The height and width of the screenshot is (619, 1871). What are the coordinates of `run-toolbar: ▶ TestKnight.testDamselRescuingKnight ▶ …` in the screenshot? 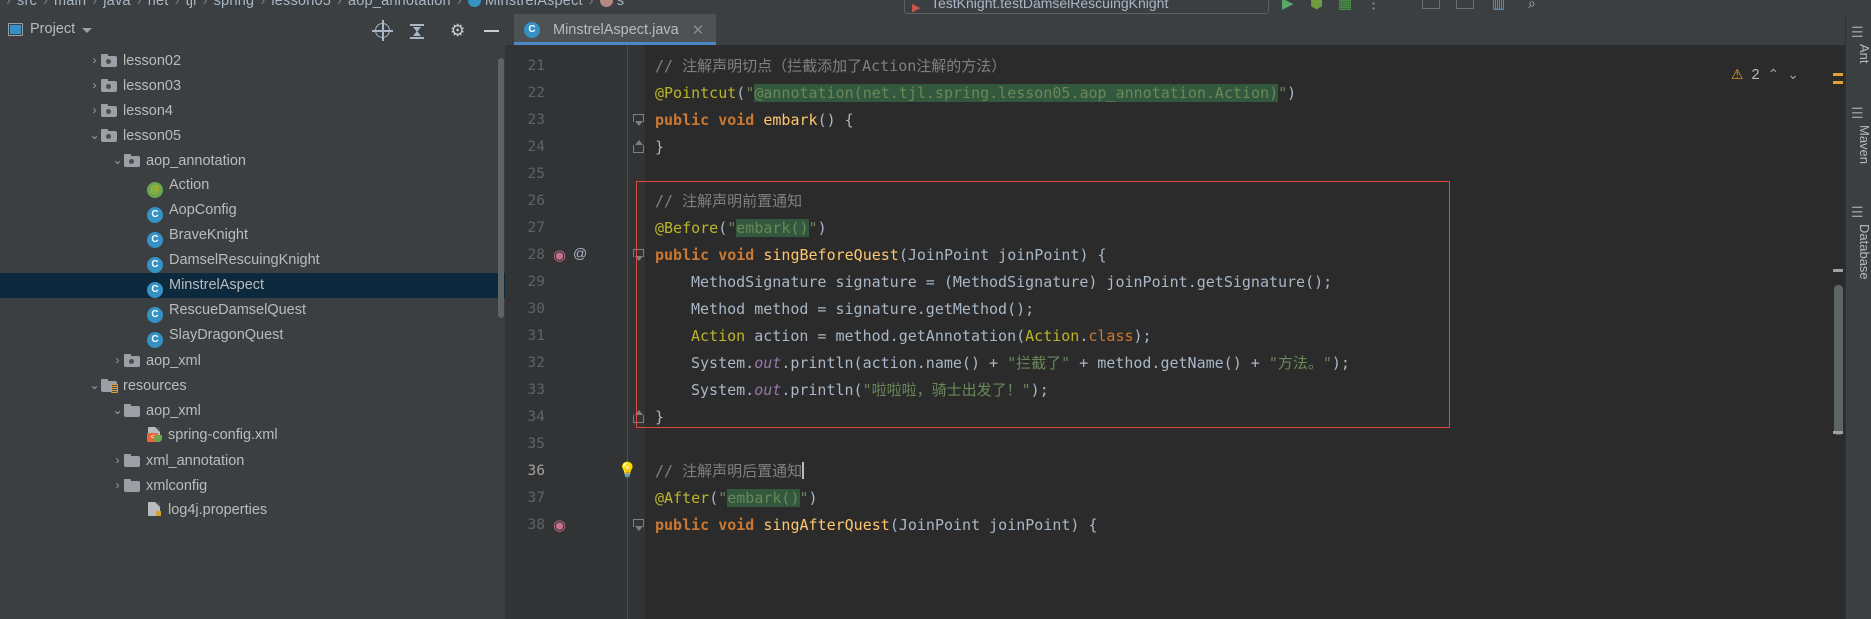 It's located at (1385, 7).